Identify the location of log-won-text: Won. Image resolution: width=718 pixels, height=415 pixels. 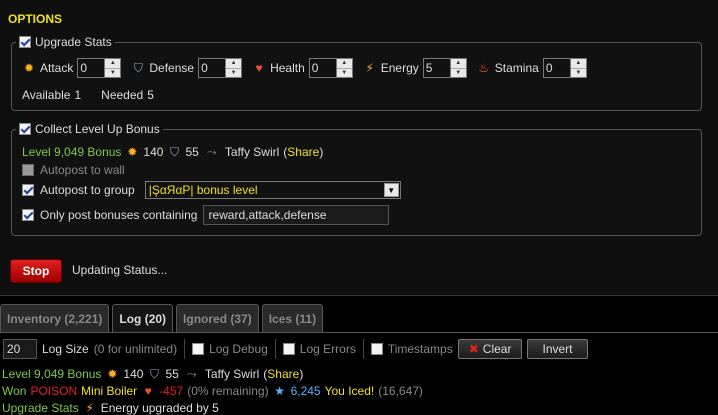
(14, 390).